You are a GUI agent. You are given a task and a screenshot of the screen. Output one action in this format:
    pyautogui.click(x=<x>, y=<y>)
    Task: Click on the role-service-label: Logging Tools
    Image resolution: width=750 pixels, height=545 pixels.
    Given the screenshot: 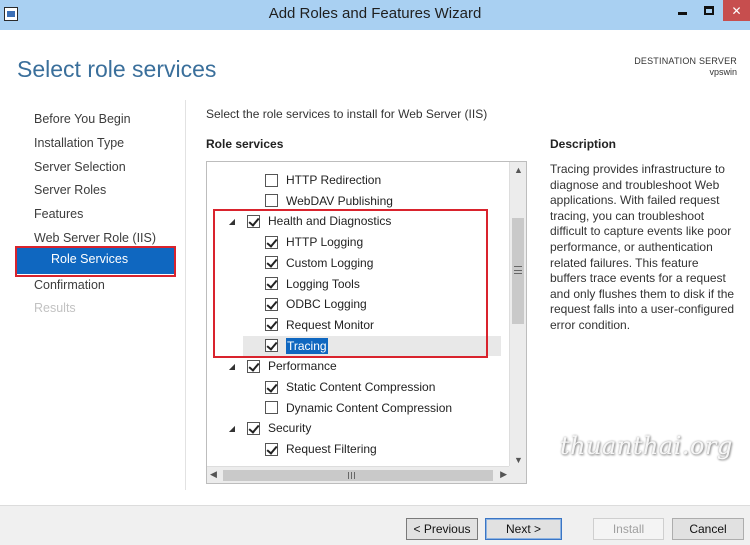 What is the action you would take?
    pyautogui.click(x=323, y=283)
    